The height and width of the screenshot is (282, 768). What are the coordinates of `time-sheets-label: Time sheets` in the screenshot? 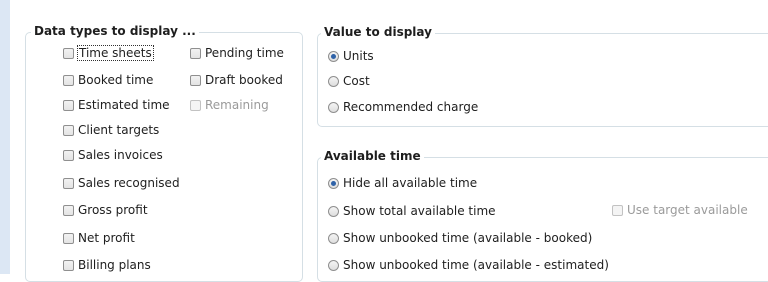 It's located at (115, 53).